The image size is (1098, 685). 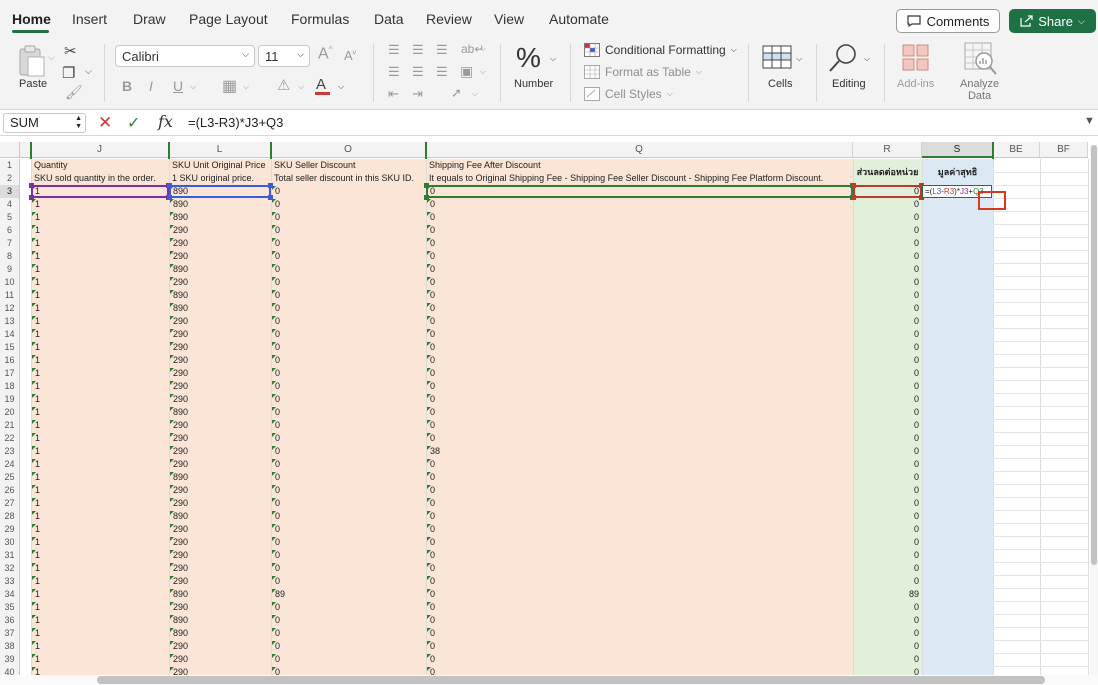 I want to click on cell-l9: 890, so click(x=180, y=269).